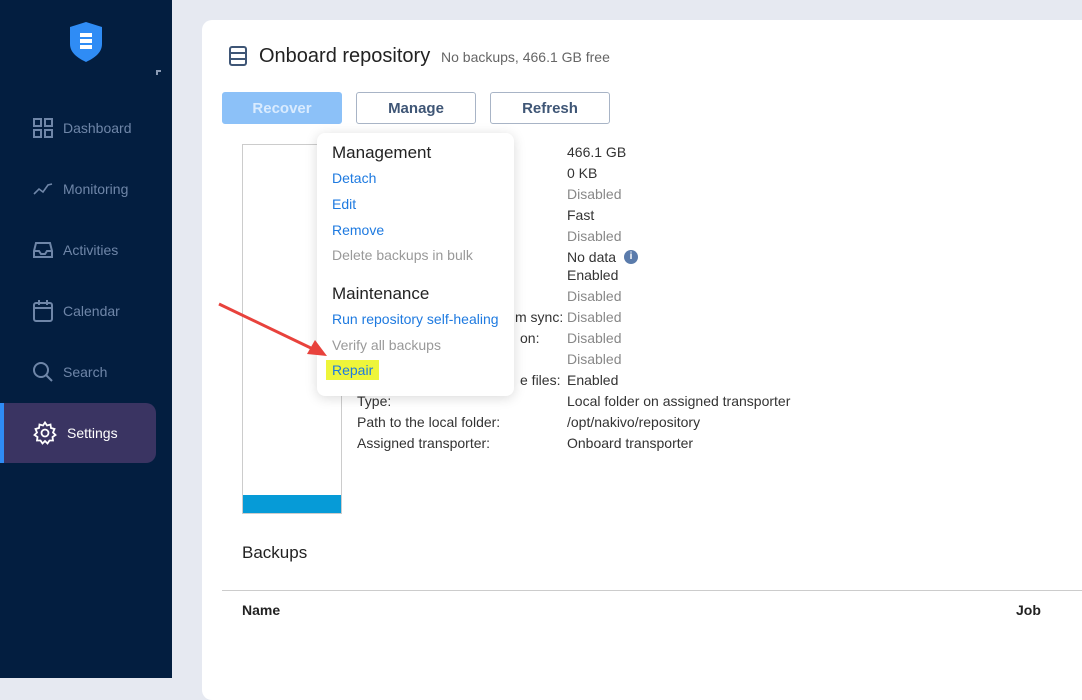  What do you see at coordinates (353, 370) in the screenshot?
I see `menu-item-repair: Repair` at bounding box center [353, 370].